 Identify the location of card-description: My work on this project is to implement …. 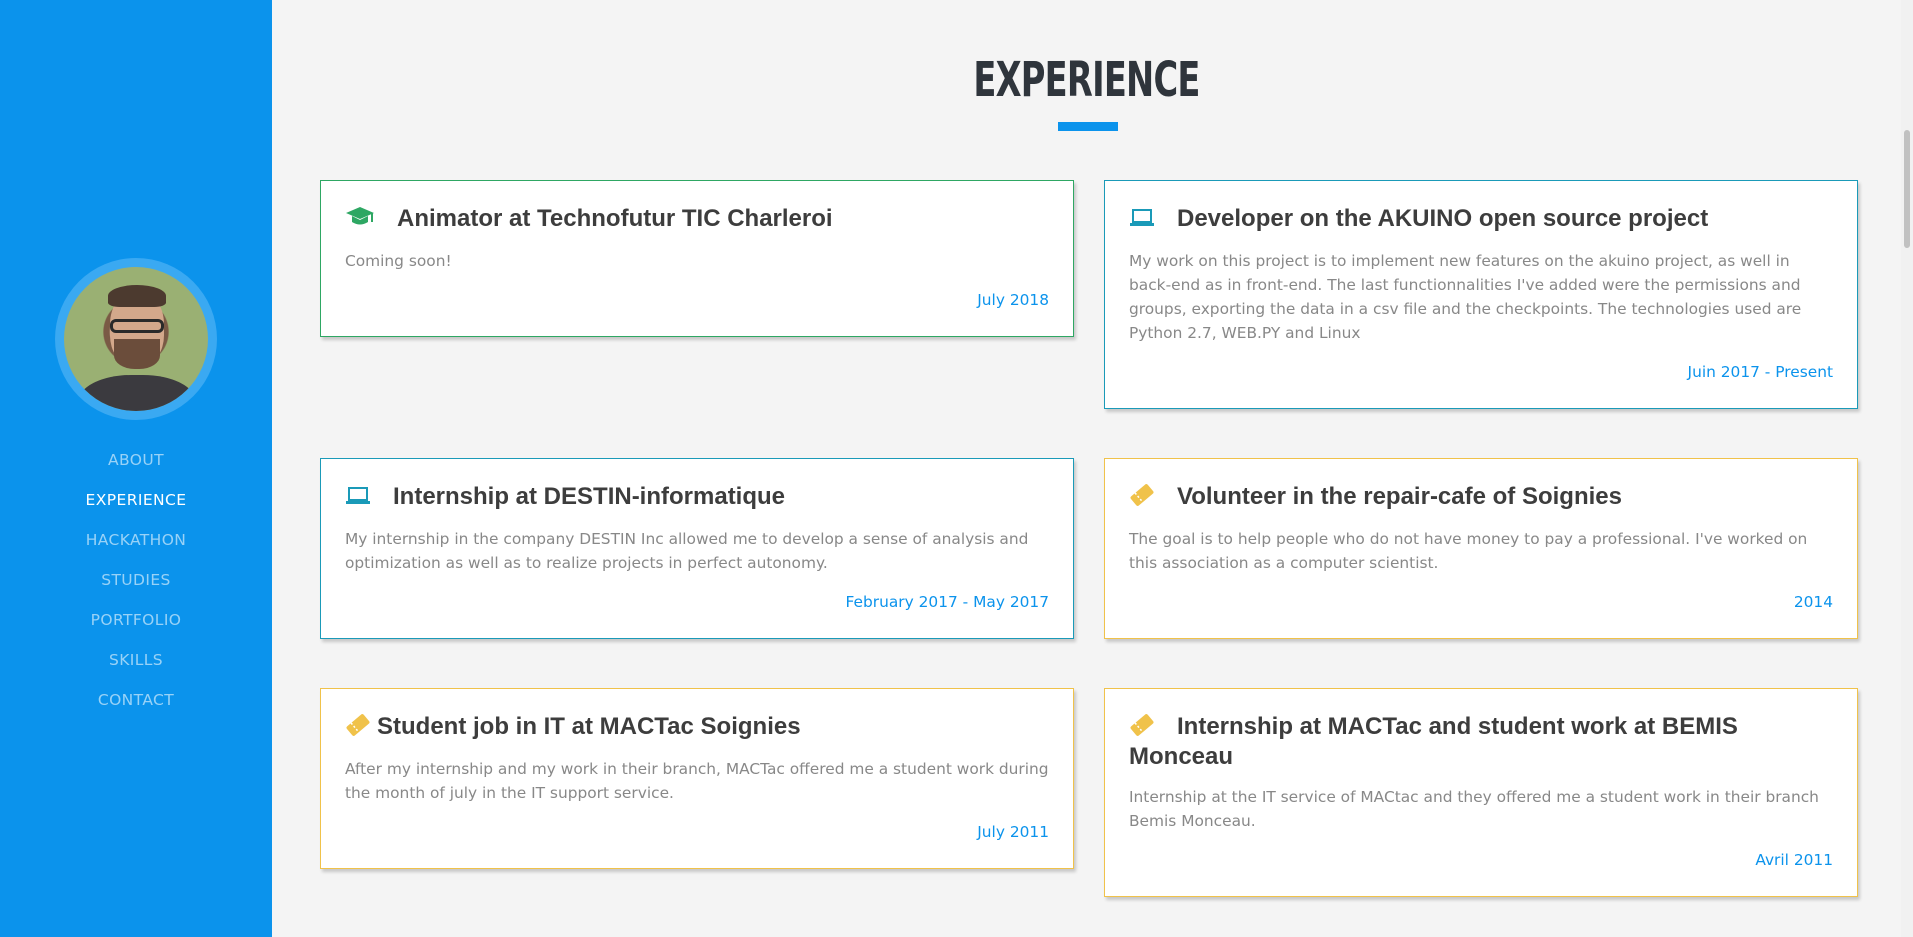
(1465, 297).